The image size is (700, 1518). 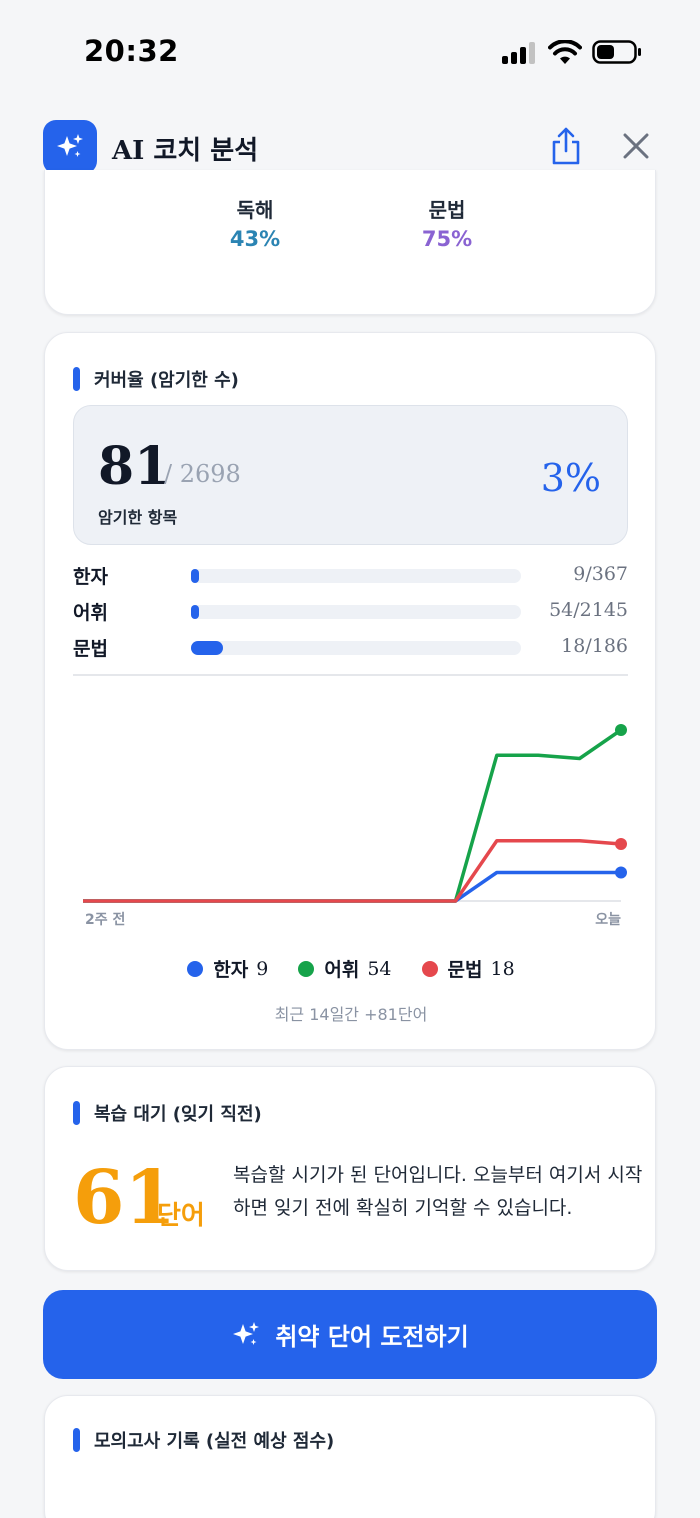 What do you see at coordinates (131, 51) in the screenshot?
I see `status-time: 20:32` at bounding box center [131, 51].